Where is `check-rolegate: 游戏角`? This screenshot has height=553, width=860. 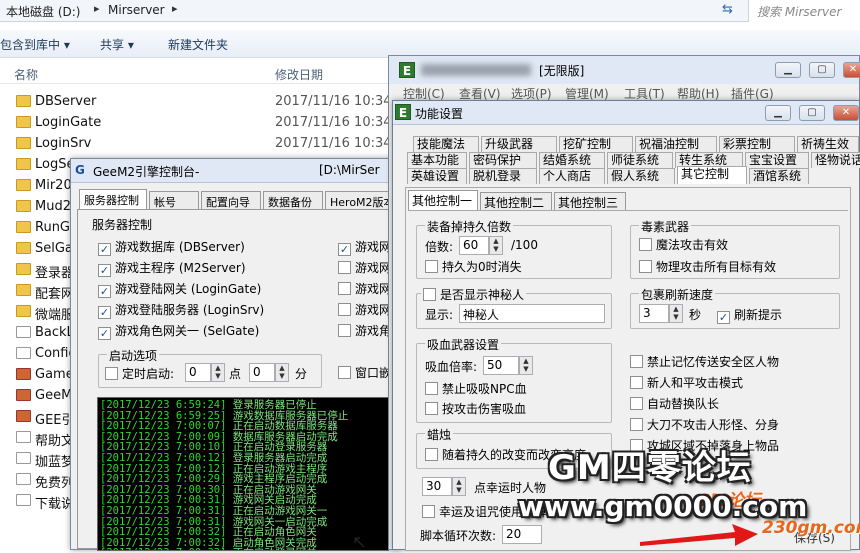 check-rolegate: 游戏角 is located at coordinates (364, 330).